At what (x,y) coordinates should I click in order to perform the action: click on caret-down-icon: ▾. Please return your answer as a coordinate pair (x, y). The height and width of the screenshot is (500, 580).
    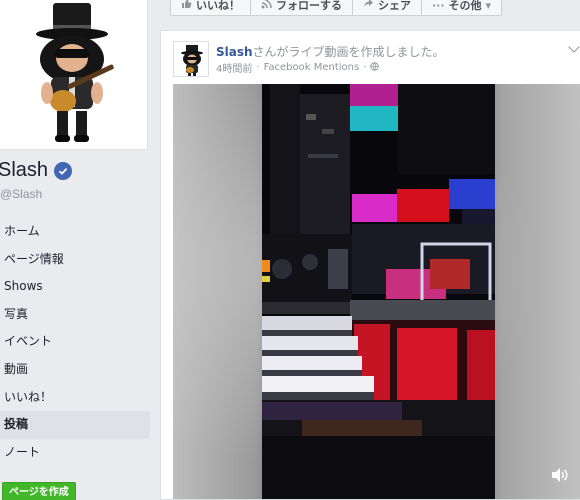
    Looking at the image, I should click on (488, 6).